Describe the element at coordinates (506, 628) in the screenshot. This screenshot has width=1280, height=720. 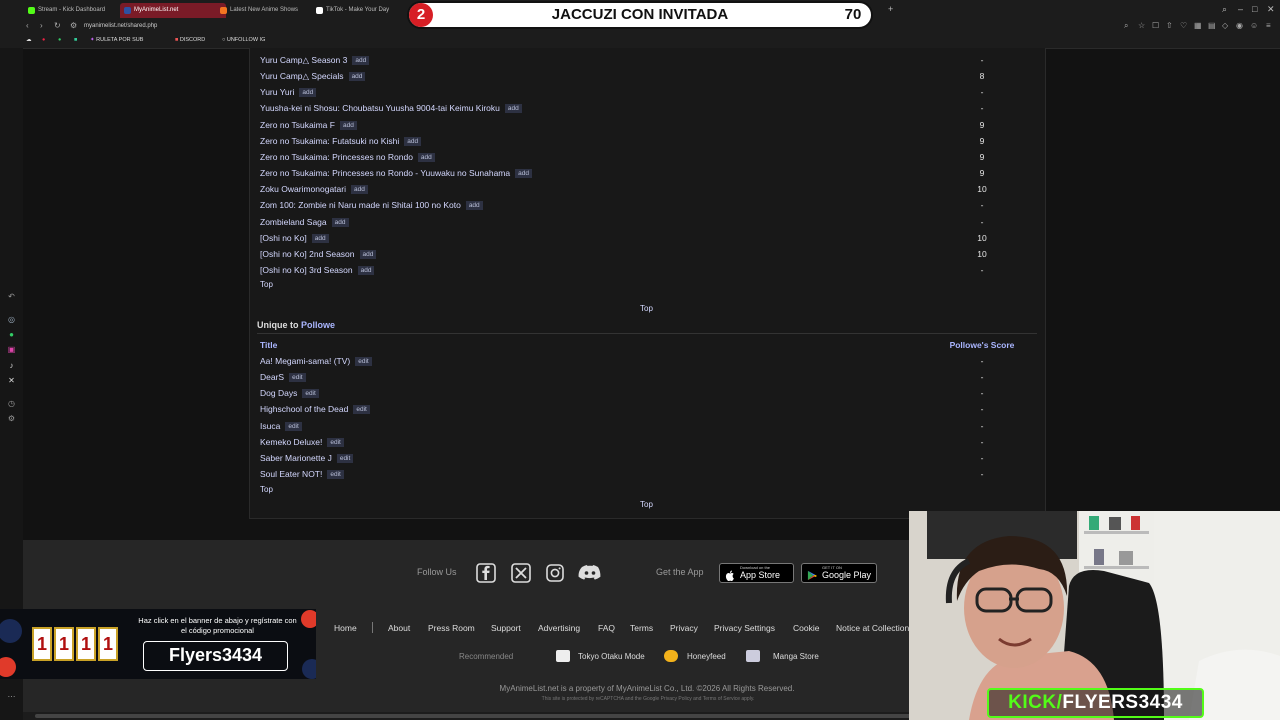
I see `footer-nav-link: Support` at that location.